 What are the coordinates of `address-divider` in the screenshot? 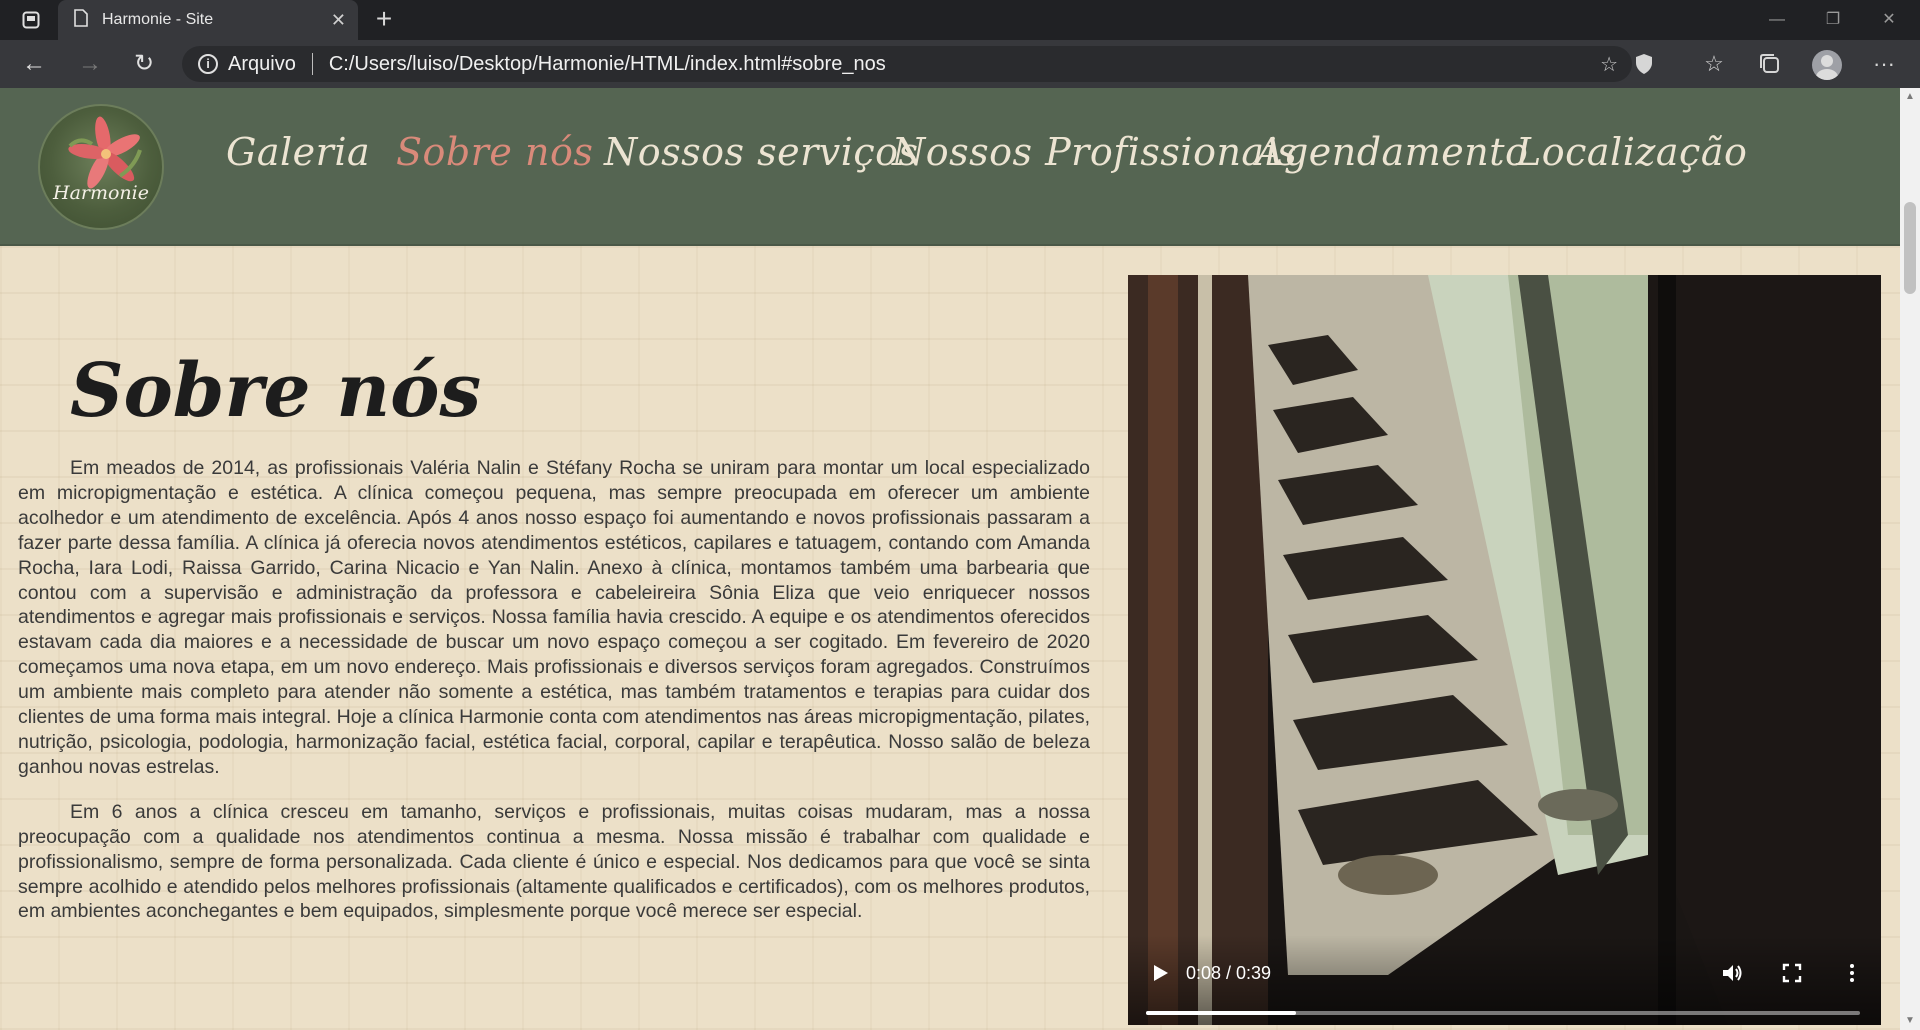 It's located at (312, 64).